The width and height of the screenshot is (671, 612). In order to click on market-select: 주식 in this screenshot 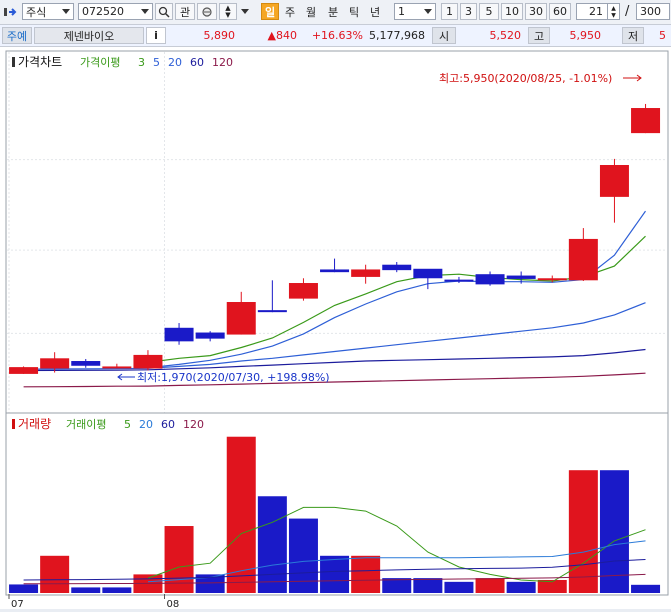, I will do `click(48, 11)`.